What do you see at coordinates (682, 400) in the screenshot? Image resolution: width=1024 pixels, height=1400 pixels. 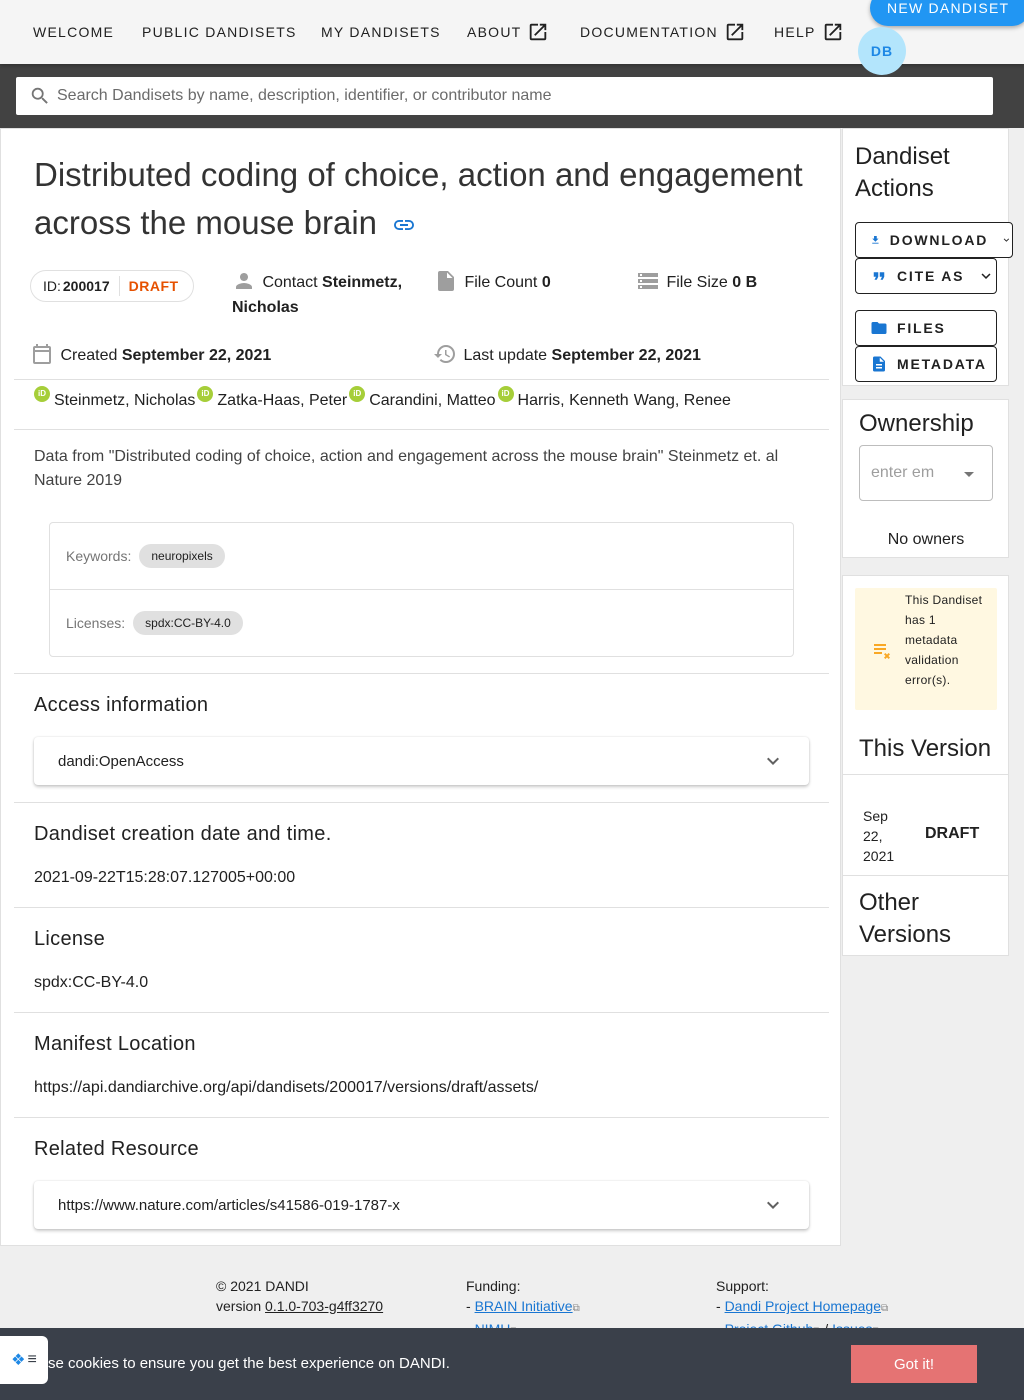 I see `contributor-name: Wang, Renee` at bounding box center [682, 400].